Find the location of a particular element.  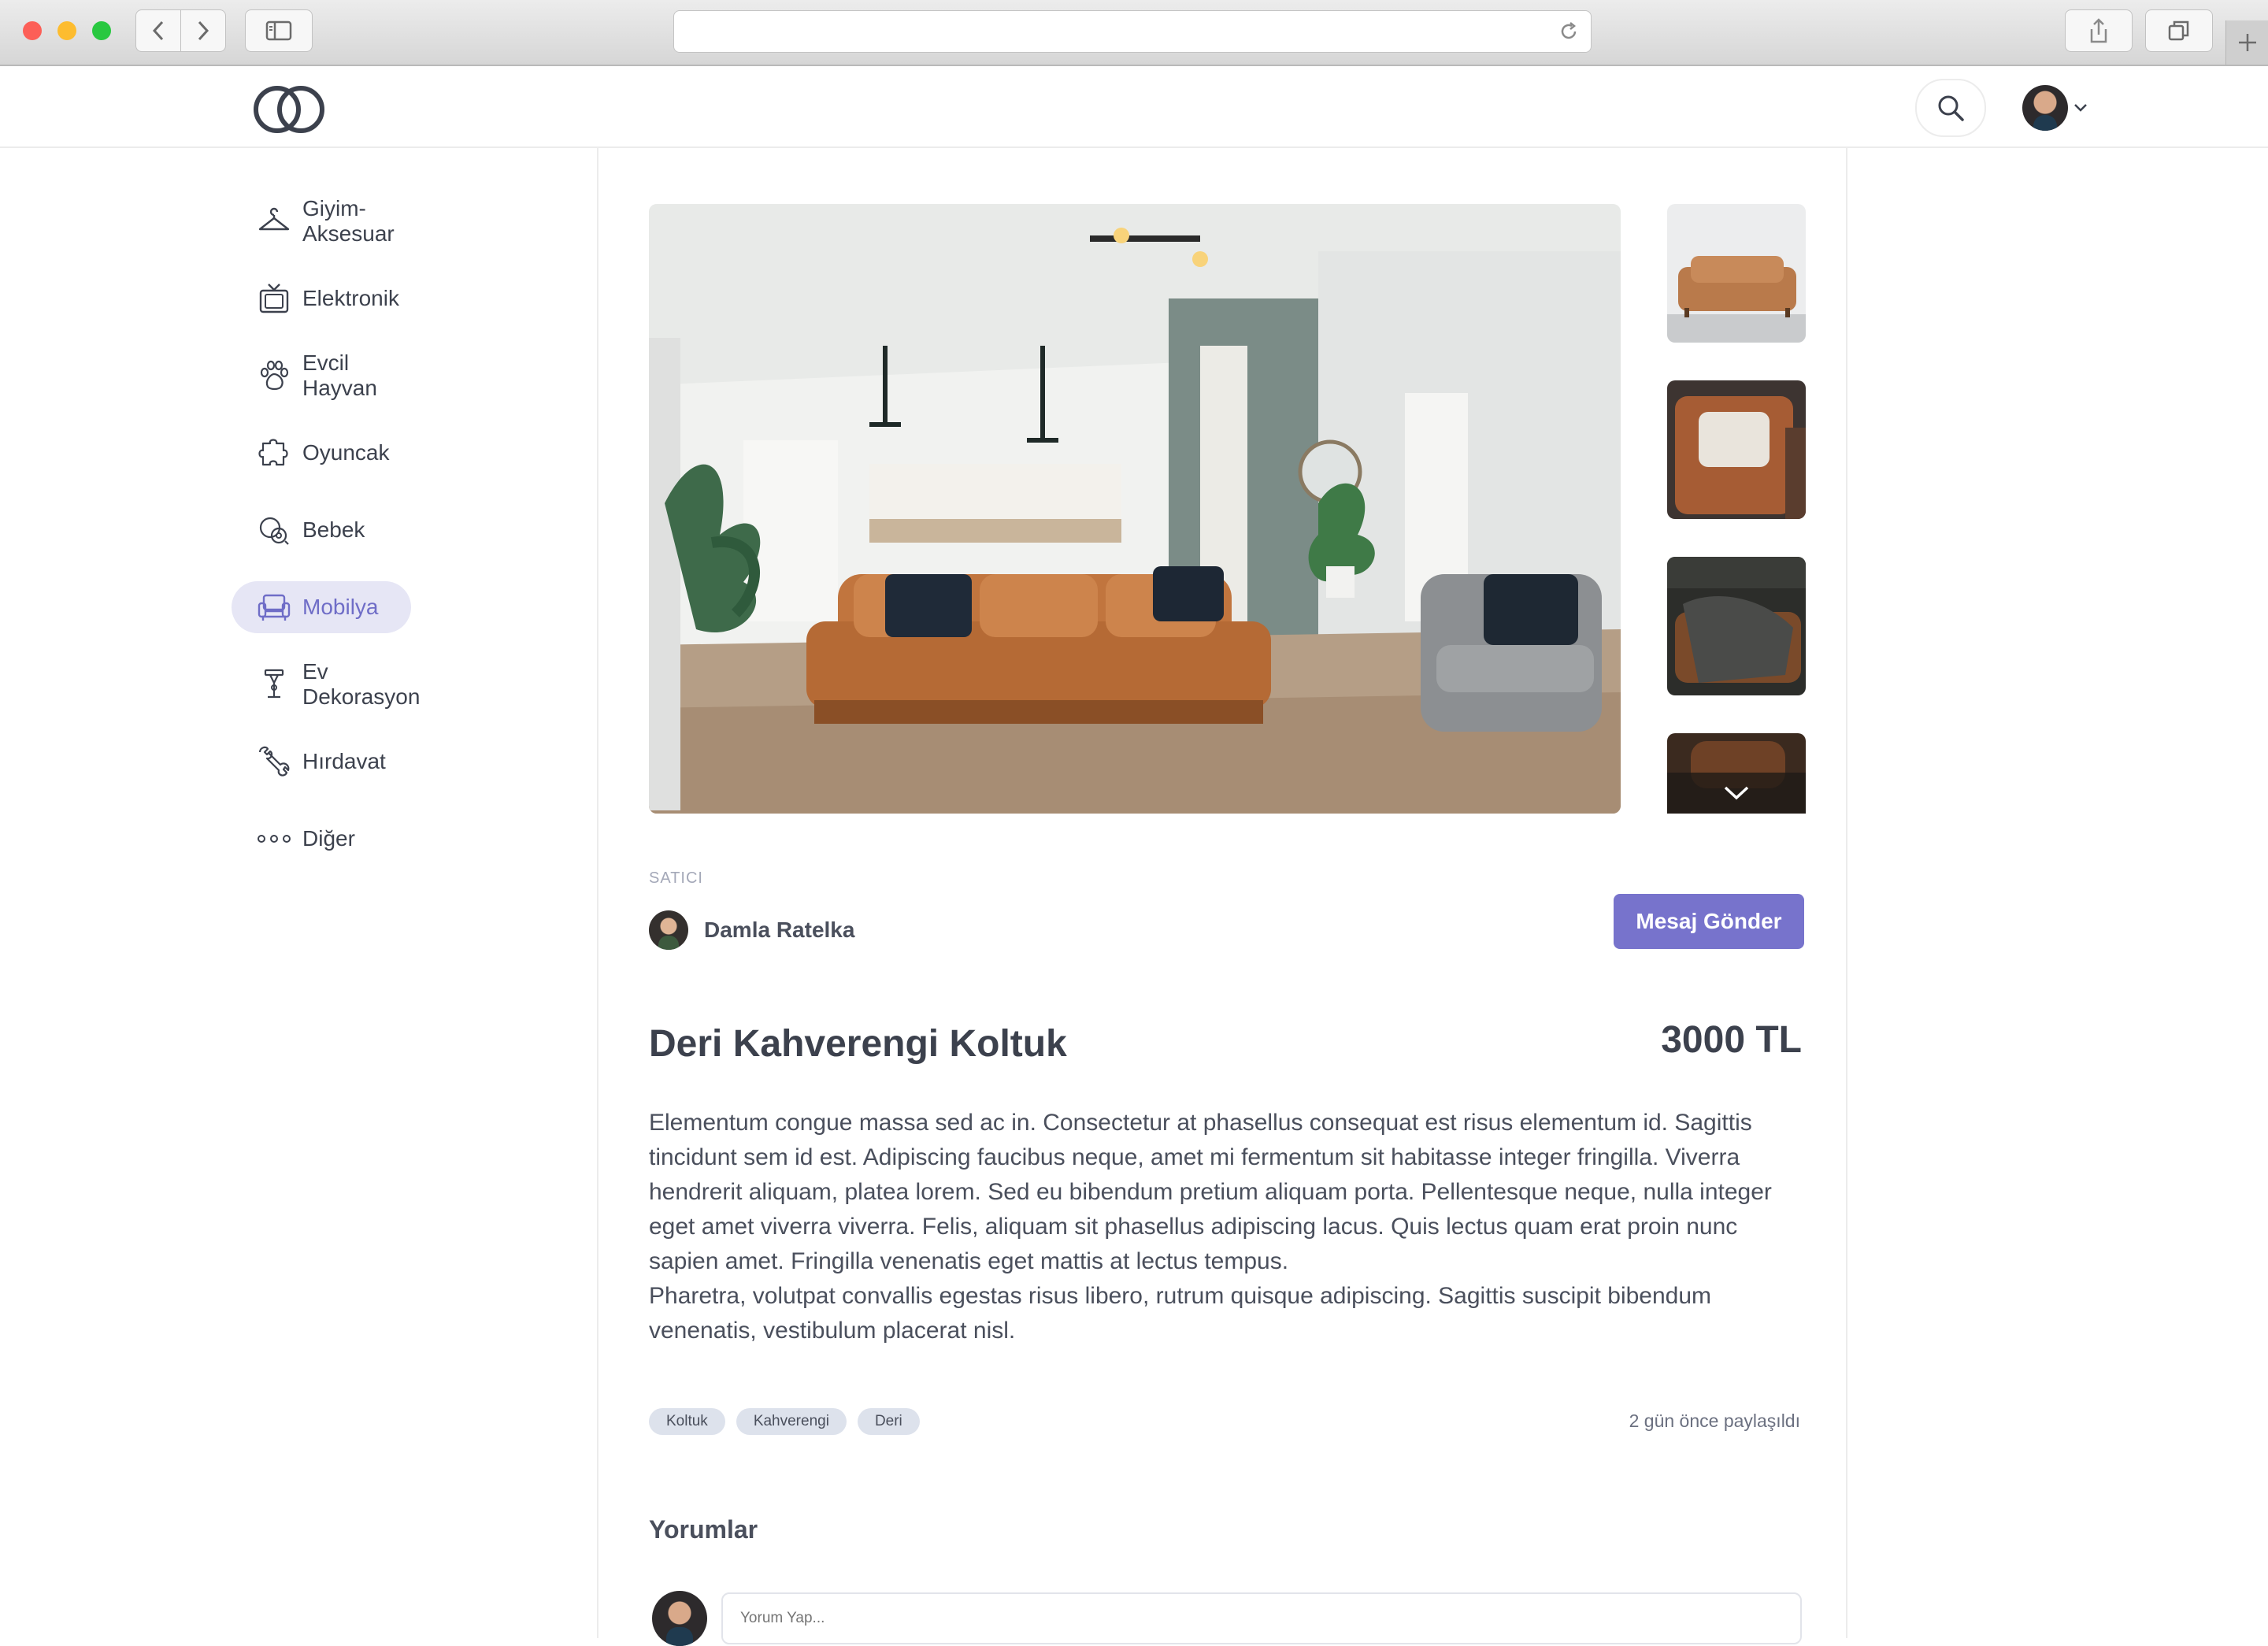

dots-icon is located at coordinates (274, 839).